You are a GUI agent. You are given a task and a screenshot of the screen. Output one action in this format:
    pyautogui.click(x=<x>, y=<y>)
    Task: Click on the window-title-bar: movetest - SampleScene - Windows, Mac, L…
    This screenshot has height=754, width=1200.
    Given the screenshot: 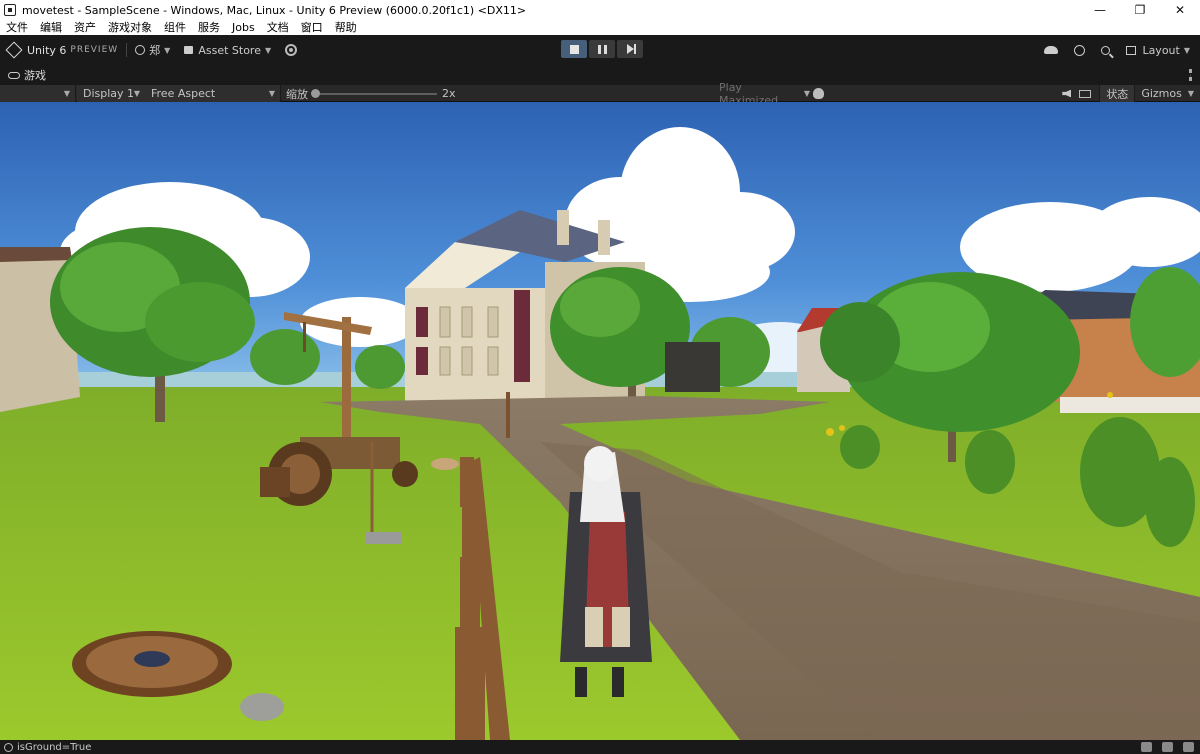 What is the action you would take?
    pyautogui.click(x=600, y=10)
    